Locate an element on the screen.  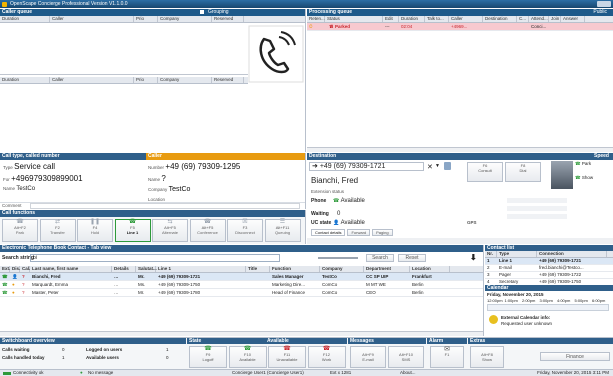
speed-park: ☎ Park is located at coordinates (594, 168).